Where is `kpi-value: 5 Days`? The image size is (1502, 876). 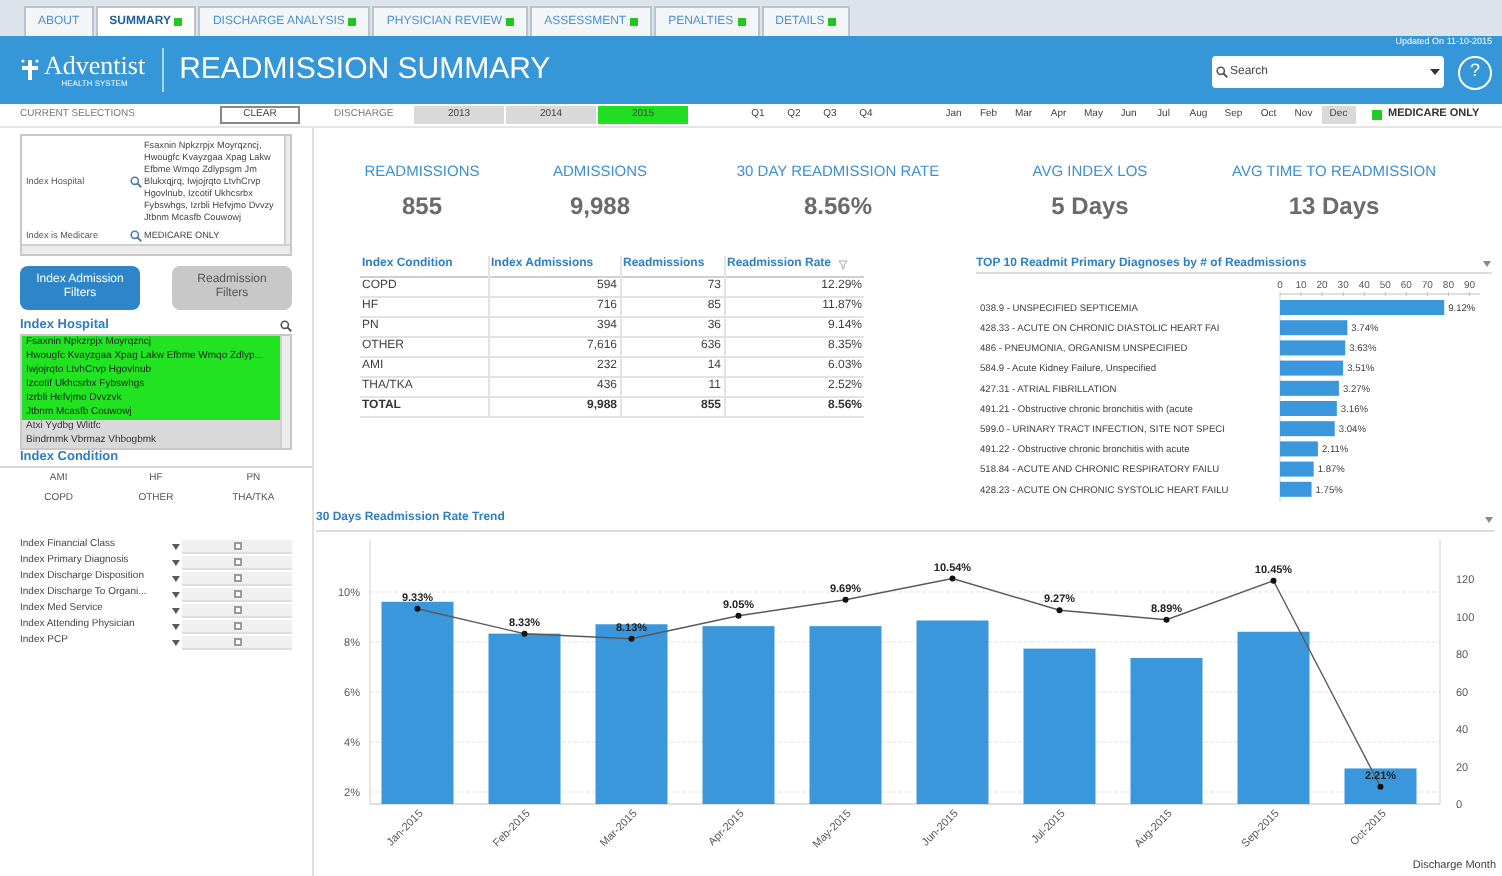
kpi-value: 5 Days is located at coordinates (1090, 207).